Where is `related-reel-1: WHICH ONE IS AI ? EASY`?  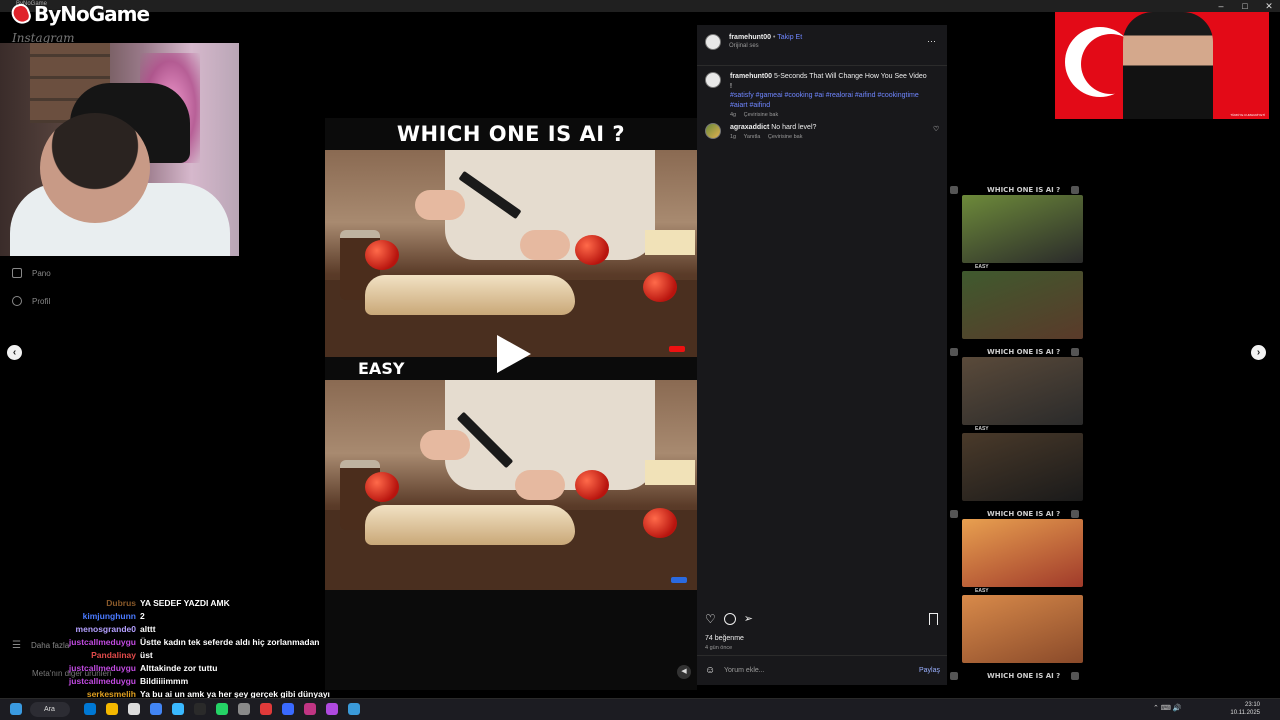
related-reel-1: WHICH ONE IS AI ? EASY is located at coordinates (1015, 267).